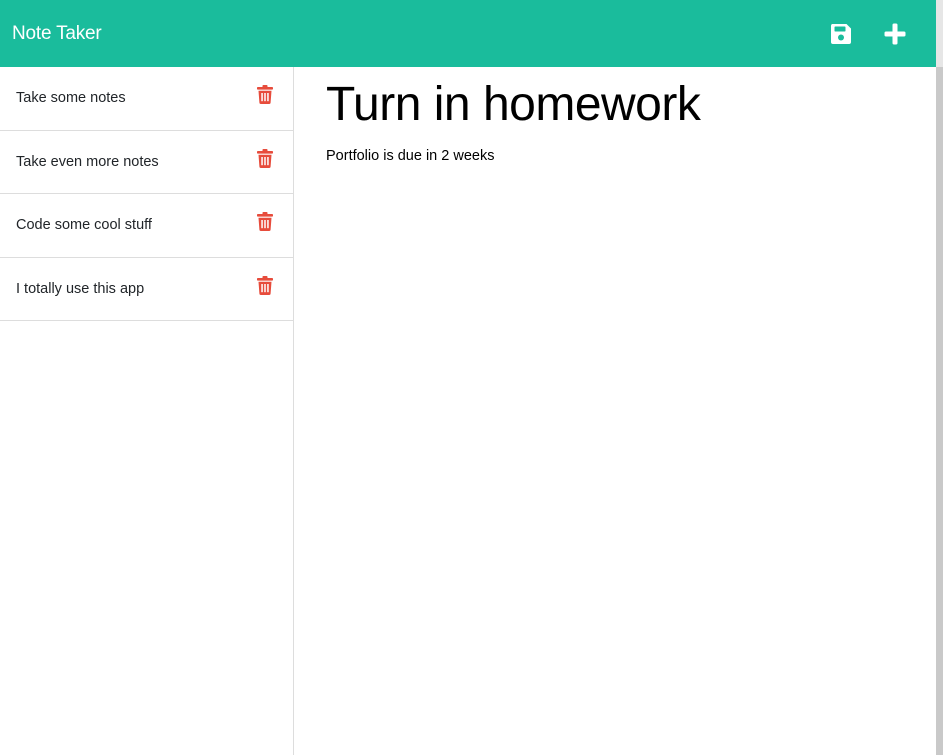 The width and height of the screenshot is (943, 755). Describe the element at coordinates (87, 161) in the screenshot. I see `note-title: Take even more notes` at that location.